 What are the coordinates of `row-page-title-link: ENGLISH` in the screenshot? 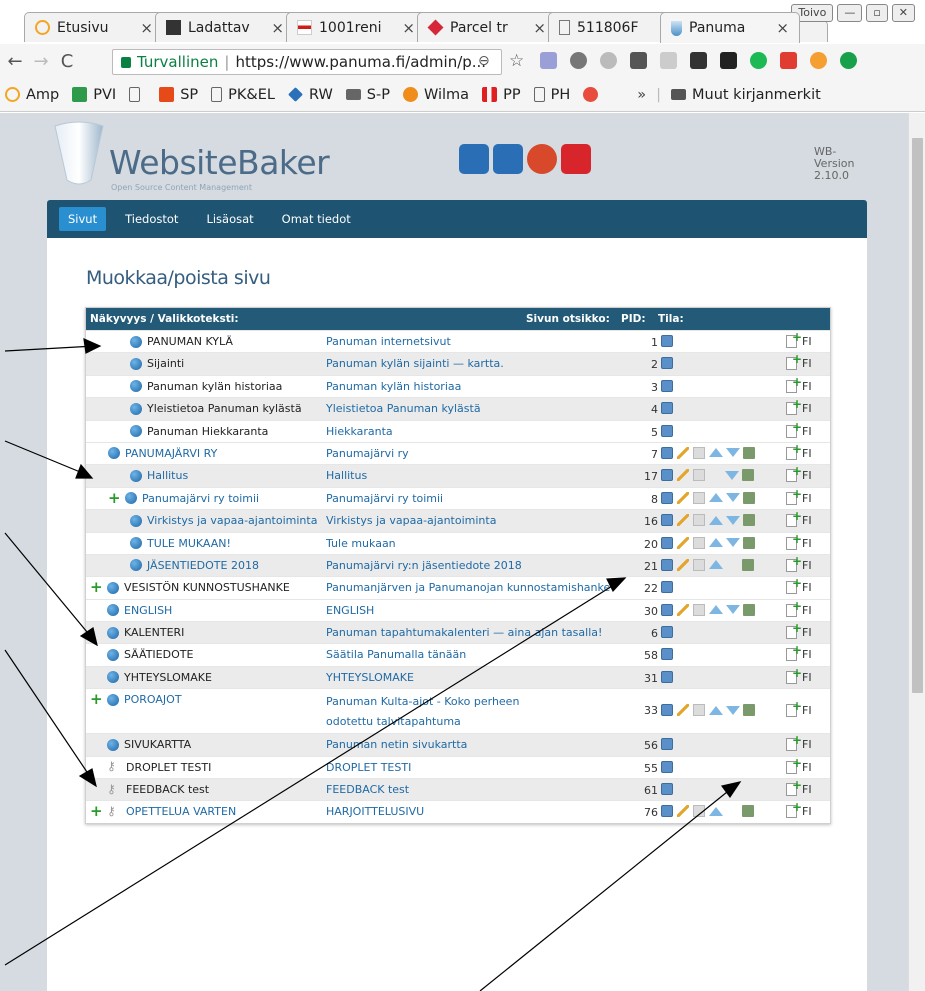 It's located at (350, 610).